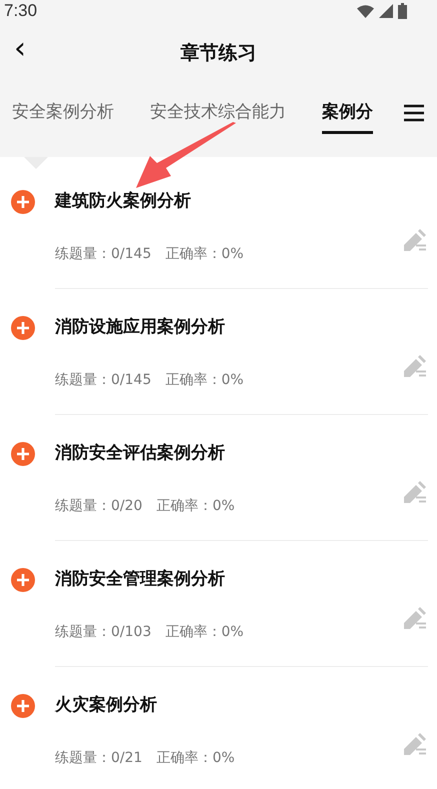  What do you see at coordinates (63, 113) in the screenshot?
I see `category-tab: 安全案例分析` at bounding box center [63, 113].